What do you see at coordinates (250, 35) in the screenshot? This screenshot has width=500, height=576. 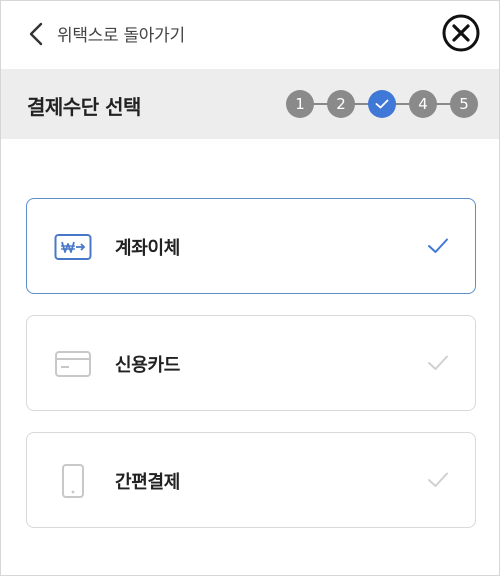 I see `top-bar: 위택스로 돌아가기` at bounding box center [250, 35].